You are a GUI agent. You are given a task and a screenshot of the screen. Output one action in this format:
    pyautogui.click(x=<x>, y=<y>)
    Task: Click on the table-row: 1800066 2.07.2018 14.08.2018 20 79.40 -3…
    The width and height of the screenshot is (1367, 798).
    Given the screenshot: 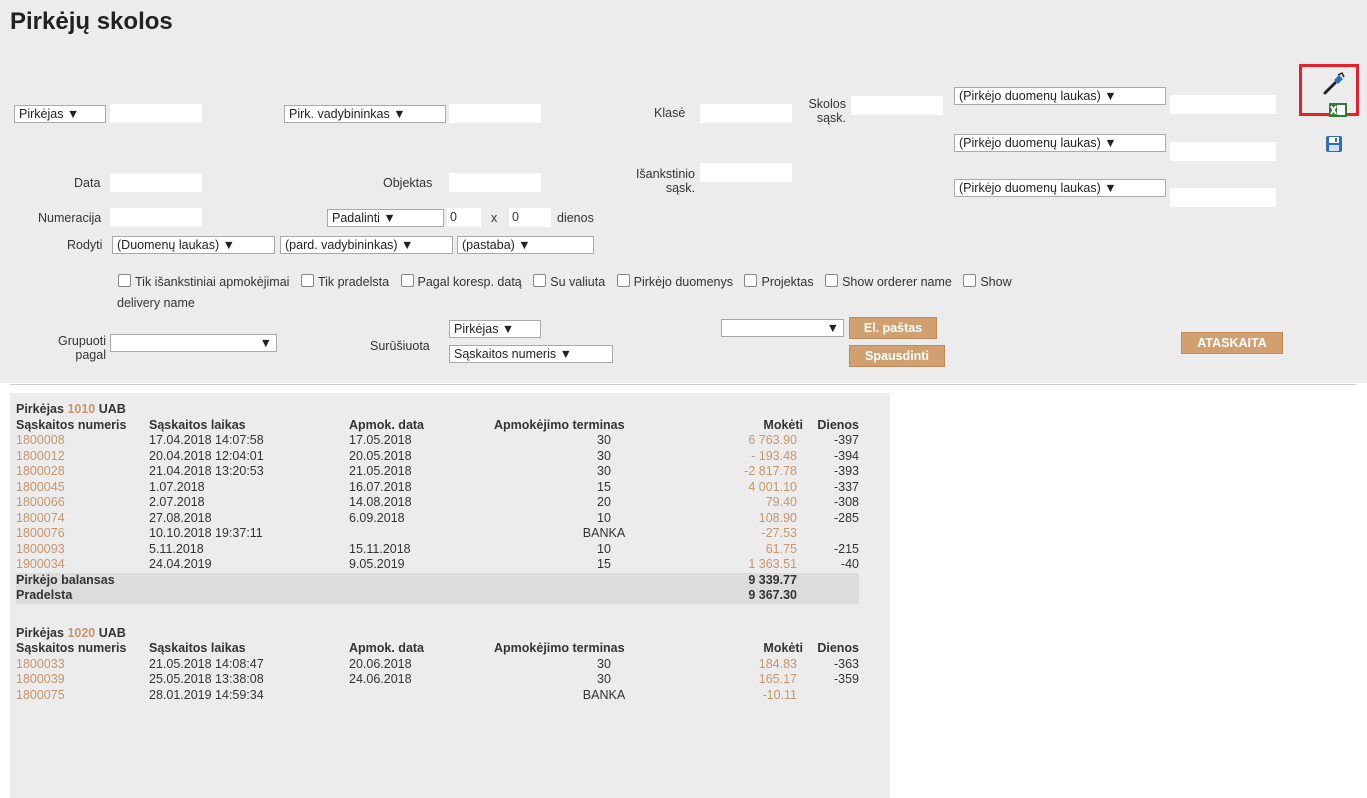 What is the action you would take?
    pyautogui.click(x=437, y=503)
    